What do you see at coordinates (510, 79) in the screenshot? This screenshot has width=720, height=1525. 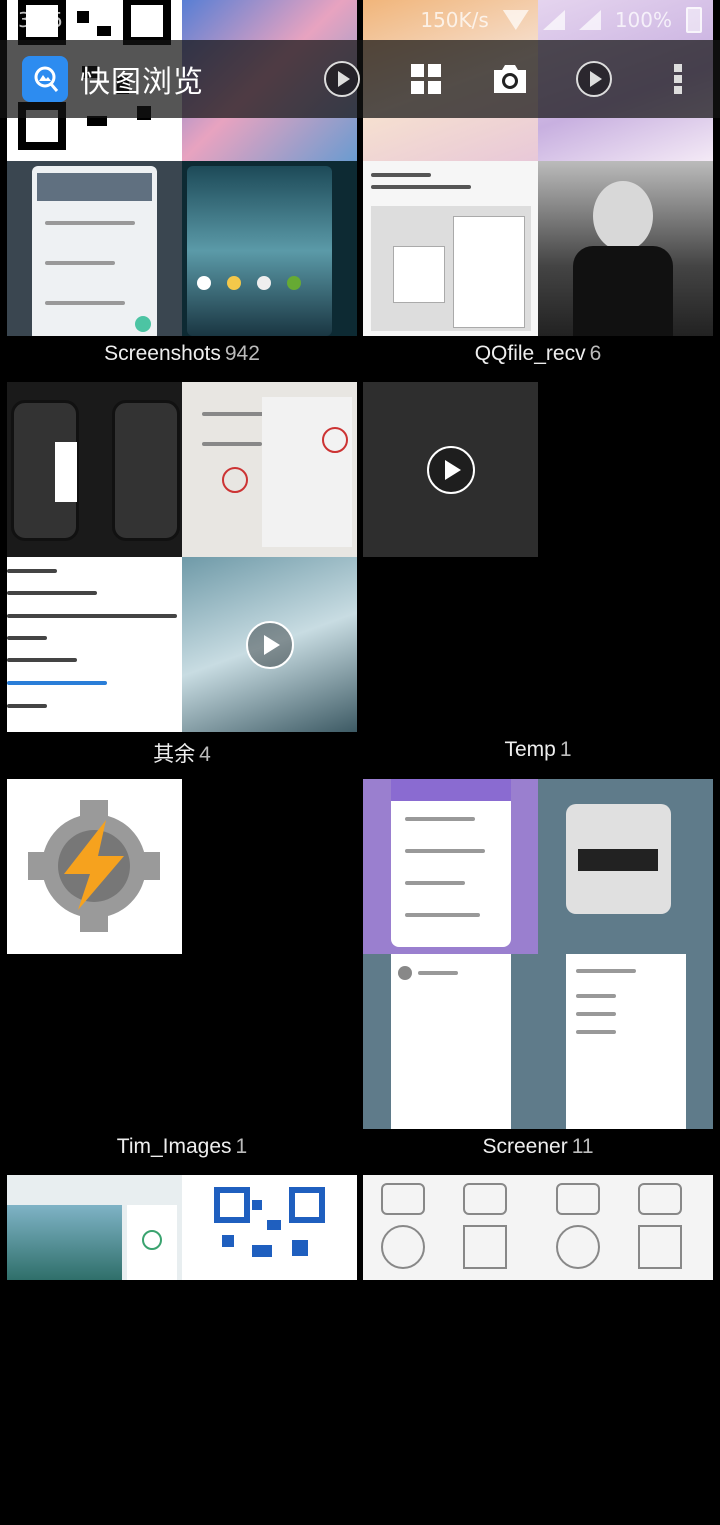 I see `camera-icon` at bounding box center [510, 79].